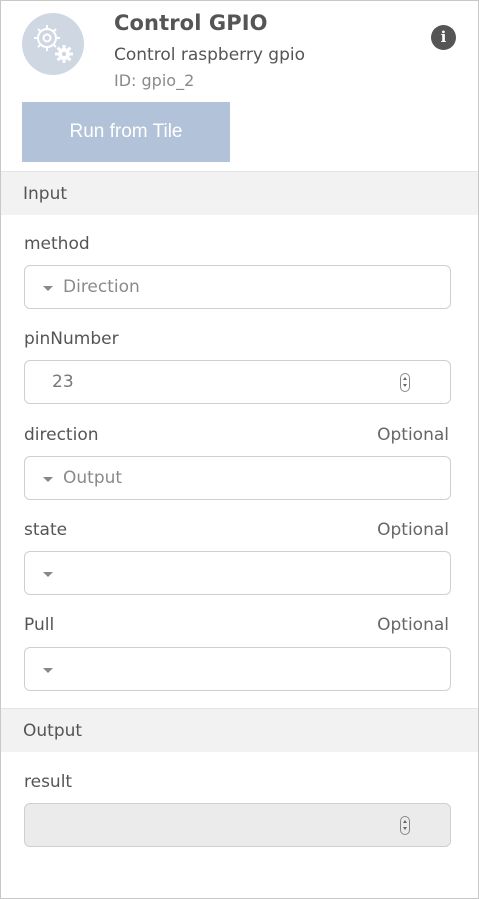 Image resolution: width=479 pixels, height=899 pixels. What do you see at coordinates (413, 435) in the screenshot?
I see `direction-optional-label: Optional` at bounding box center [413, 435].